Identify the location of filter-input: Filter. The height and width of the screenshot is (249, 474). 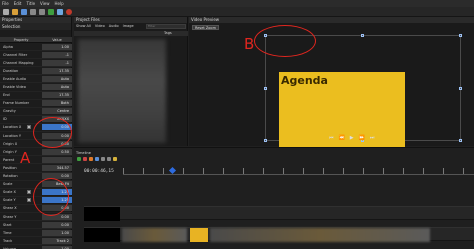
(166, 26).